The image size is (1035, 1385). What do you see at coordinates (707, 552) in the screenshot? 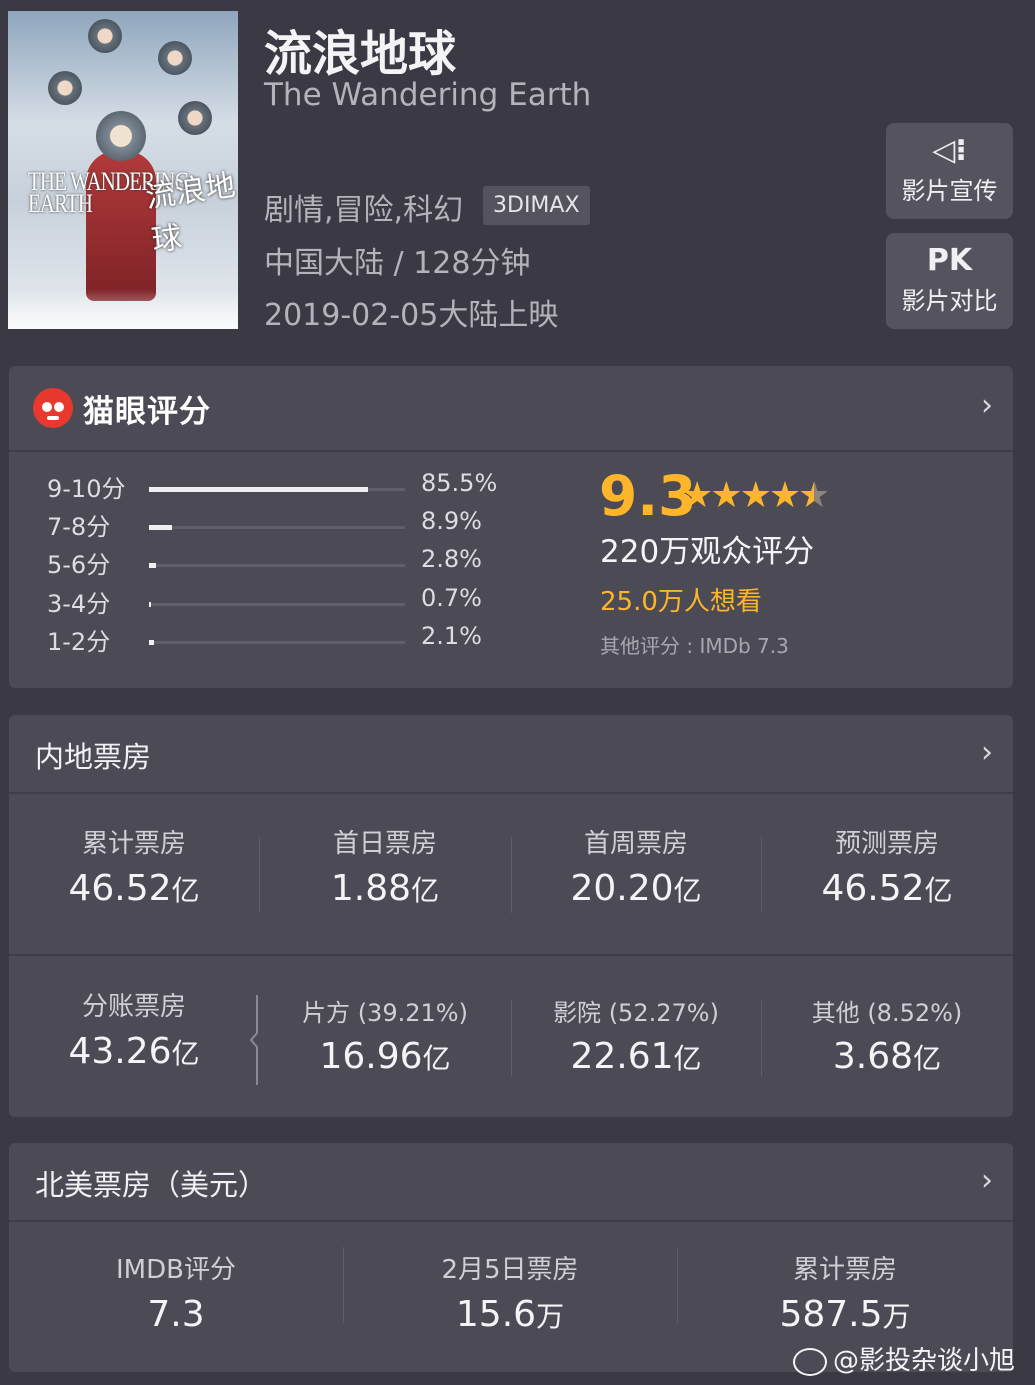
I see `audience-count: 220万观众评分` at bounding box center [707, 552].